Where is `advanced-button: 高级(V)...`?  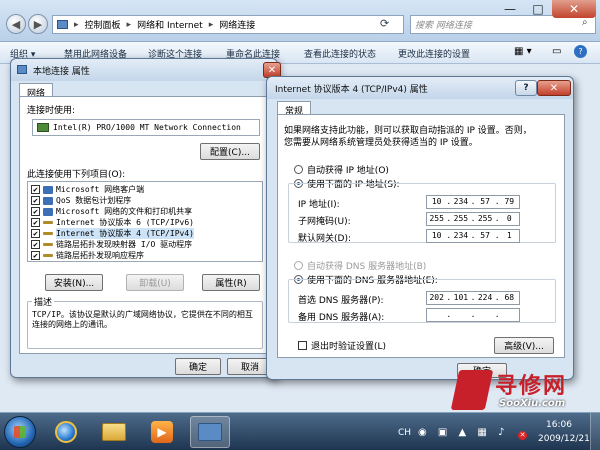 advanced-button: 高级(V)... is located at coordinates (524, 345).